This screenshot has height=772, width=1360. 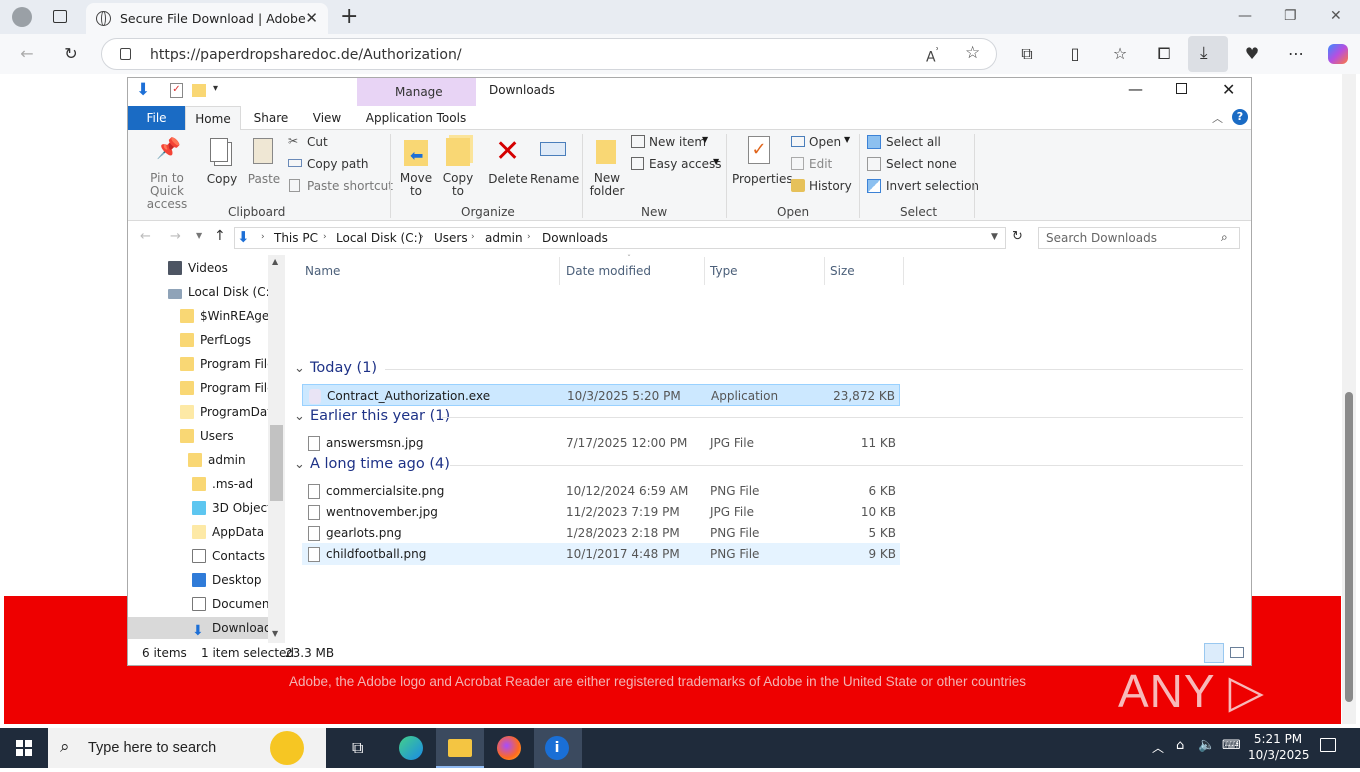 I want to click on explorer-close-icon: ✕, so click(x=1228, y=89).